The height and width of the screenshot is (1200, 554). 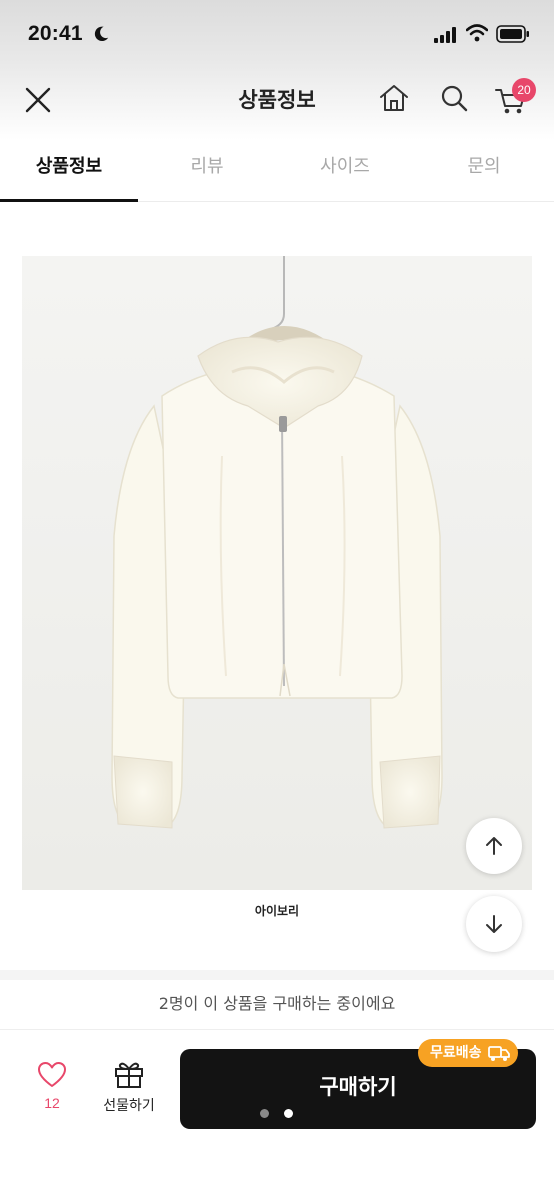 What do you see at coordinates (101, 34) in the screenshot?
I see `moon-icon` at bounding box center [101, 34].